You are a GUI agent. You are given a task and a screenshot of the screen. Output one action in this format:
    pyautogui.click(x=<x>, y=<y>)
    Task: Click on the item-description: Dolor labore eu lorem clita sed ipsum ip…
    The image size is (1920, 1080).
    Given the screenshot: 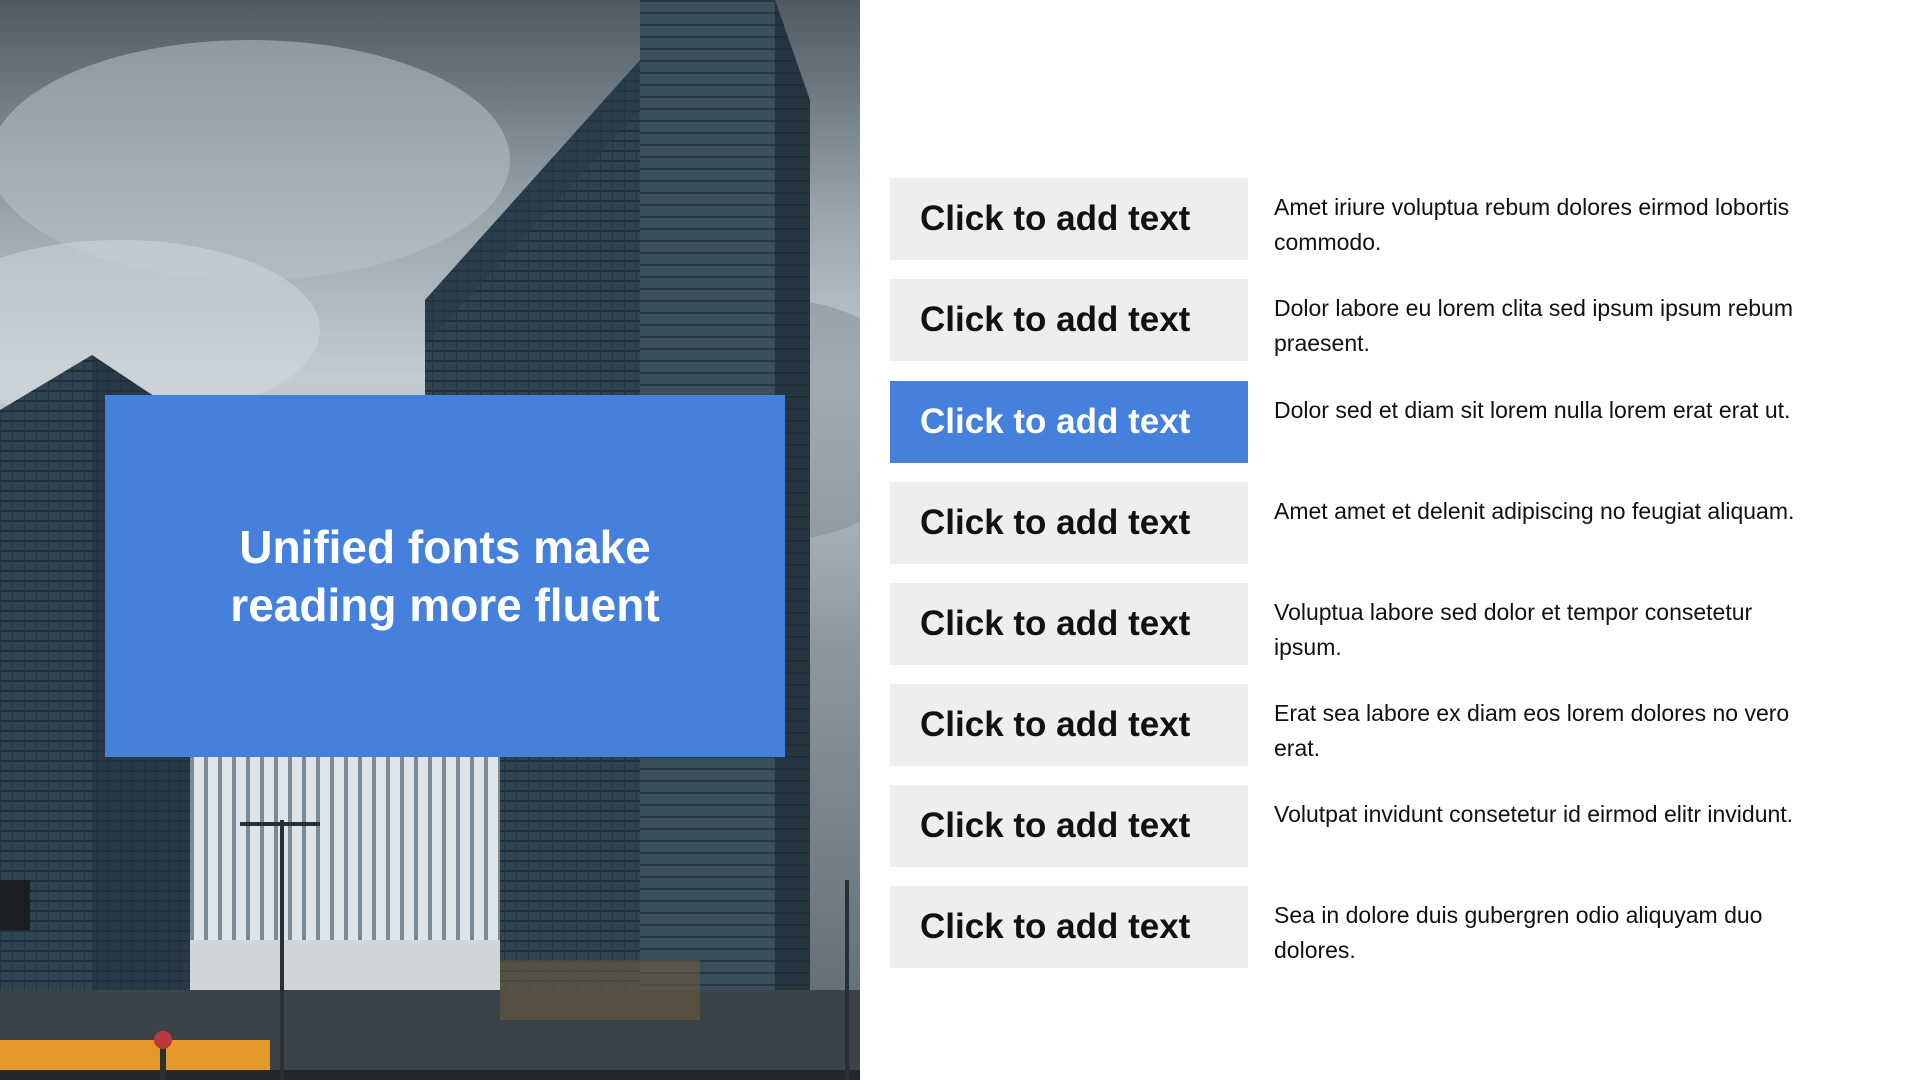 What is the action you would take?
    pyautogui.click(x=1539, y=326)
    